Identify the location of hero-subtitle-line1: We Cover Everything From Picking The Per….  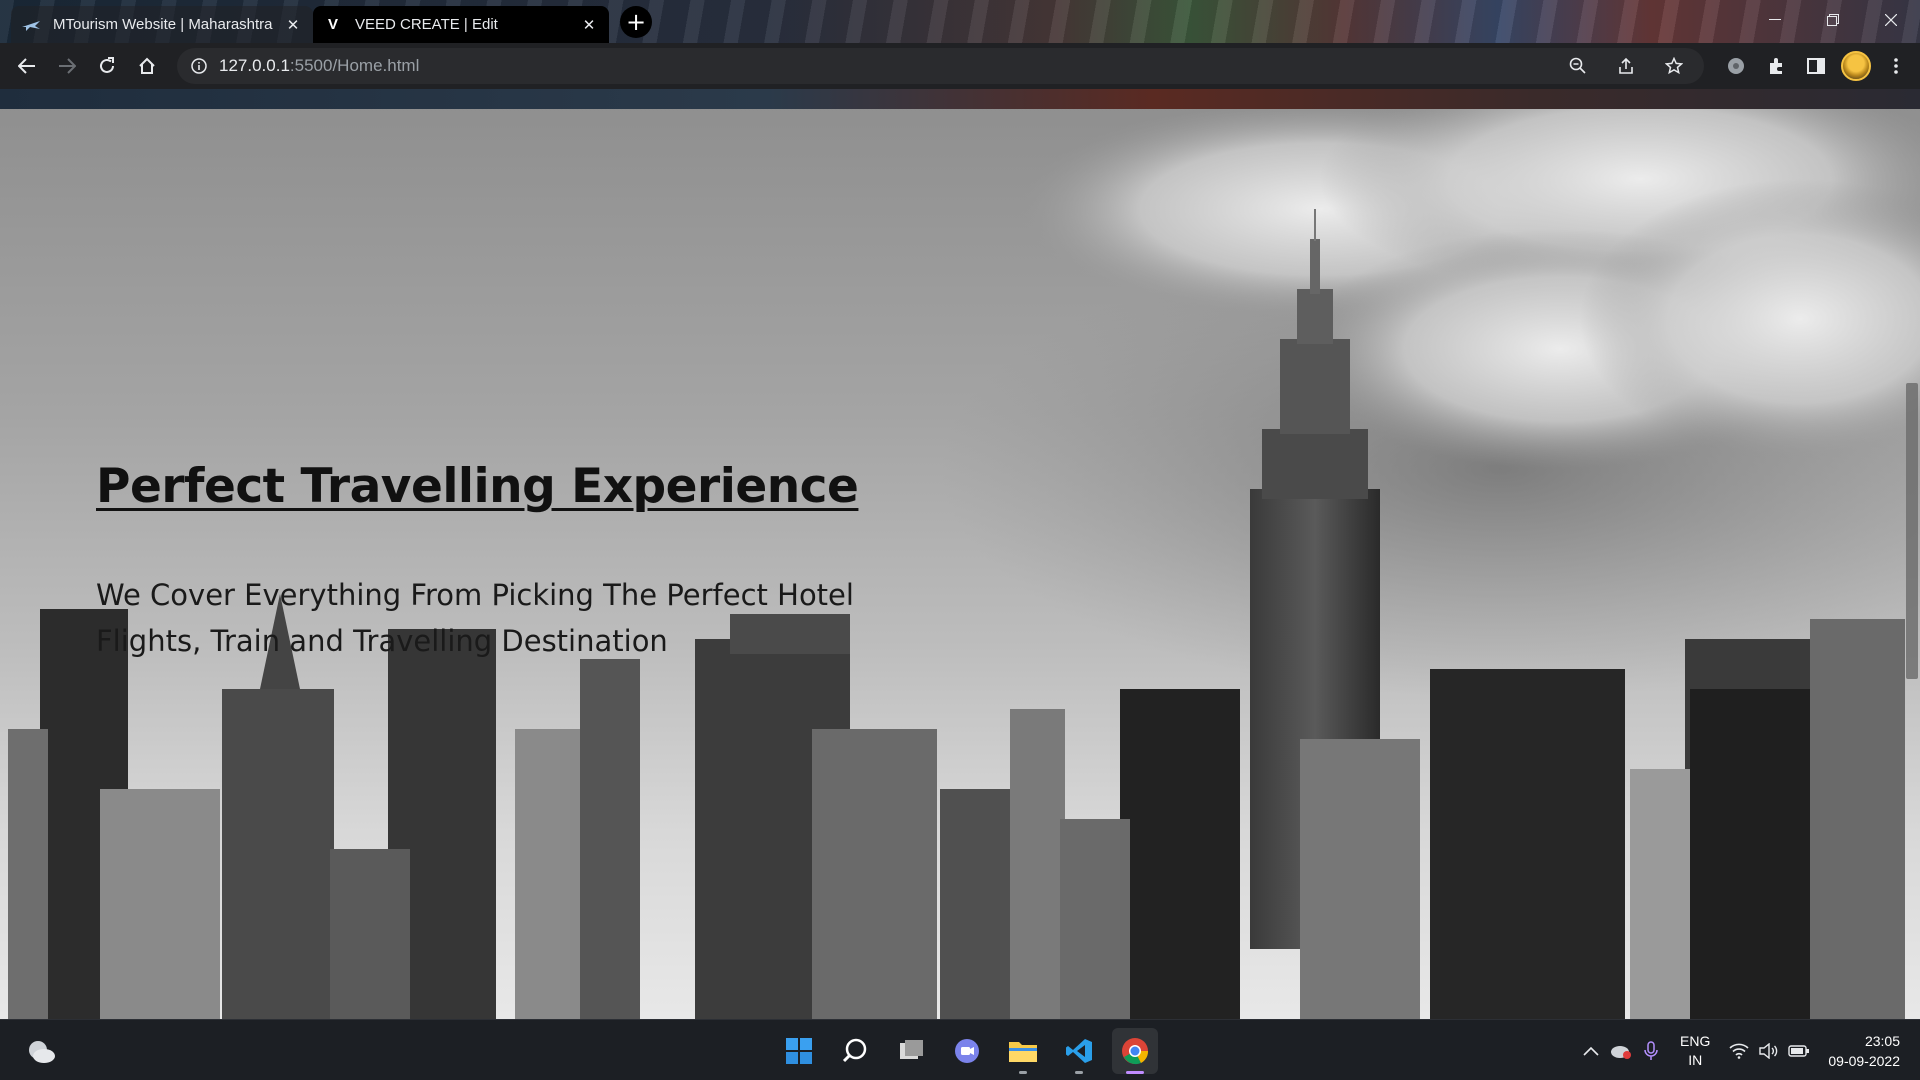
(475, 595).